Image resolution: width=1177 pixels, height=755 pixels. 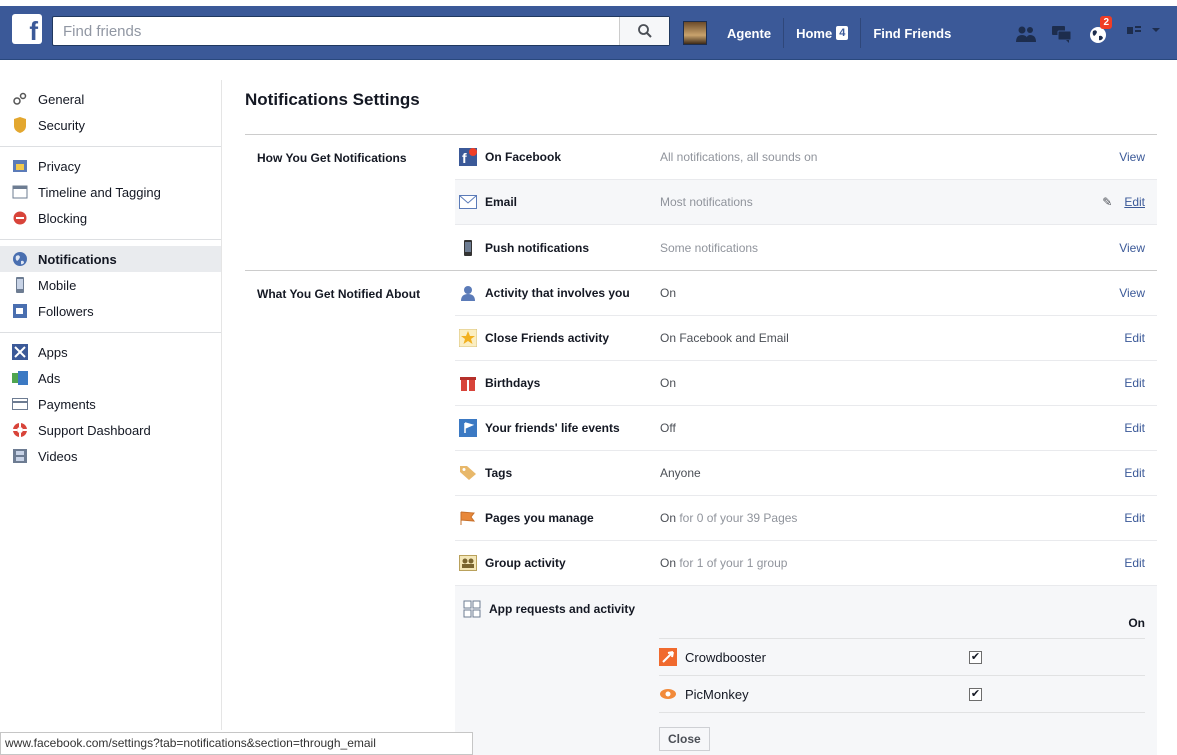 I want to click on profile-link: Agente, so click(x=750, y=33).